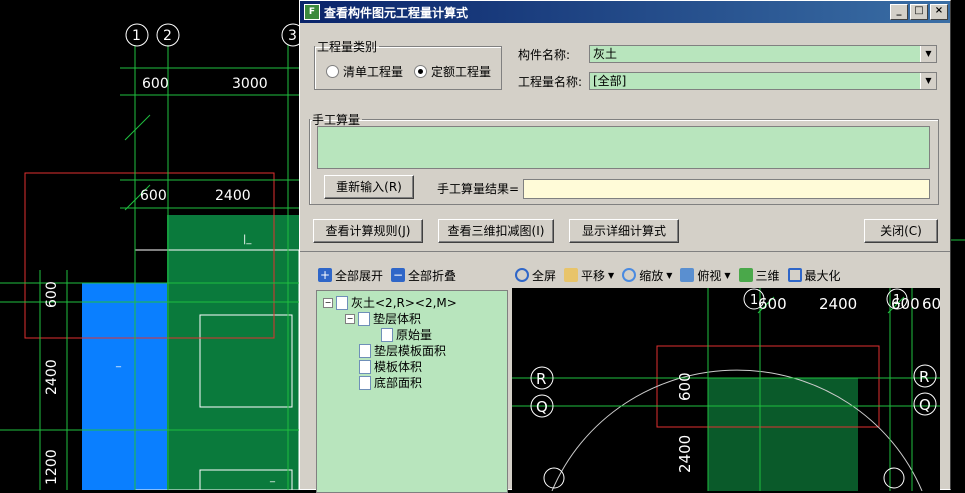 The height and width of the screenshot is (493, 965). Describe the element at coordinates (687, 275) in the screenshot. I see `cube-icon` at that location.